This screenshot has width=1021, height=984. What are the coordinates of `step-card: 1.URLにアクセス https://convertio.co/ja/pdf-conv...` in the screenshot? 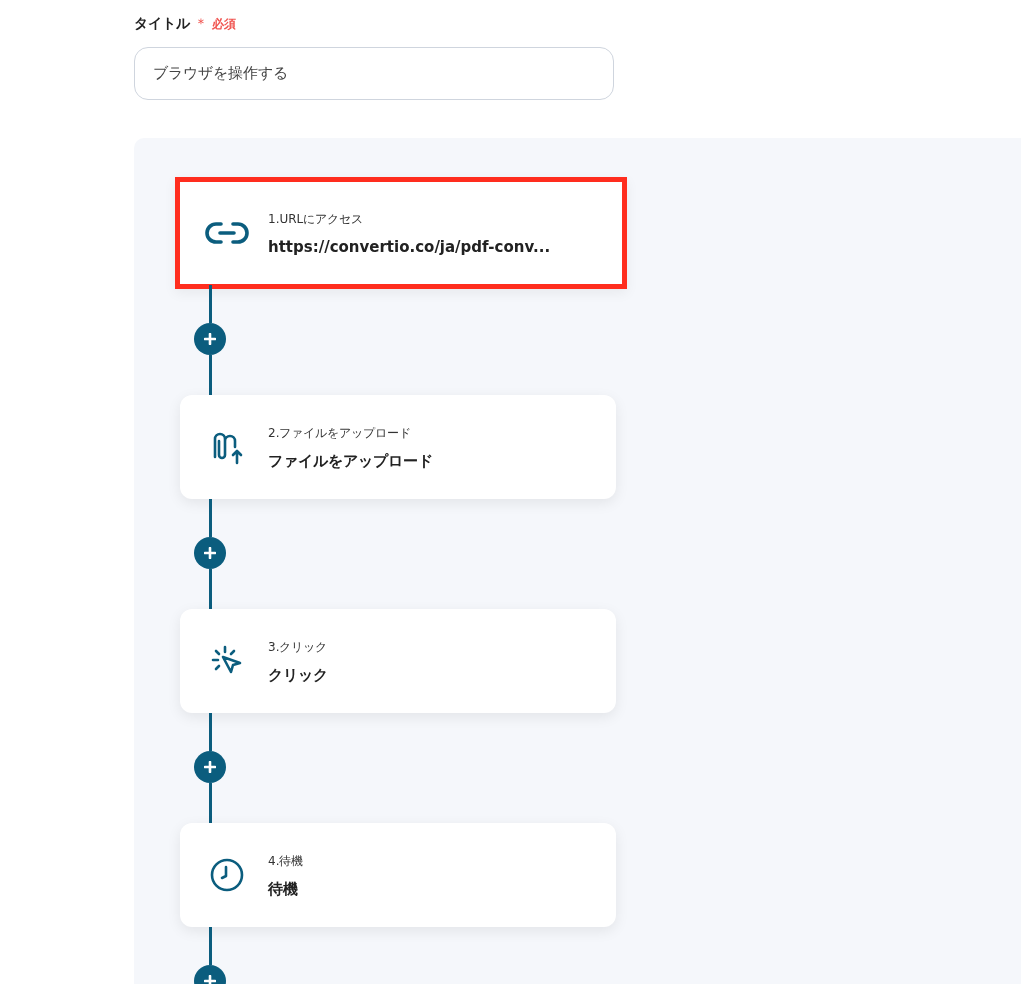 It's located at (401, 233).